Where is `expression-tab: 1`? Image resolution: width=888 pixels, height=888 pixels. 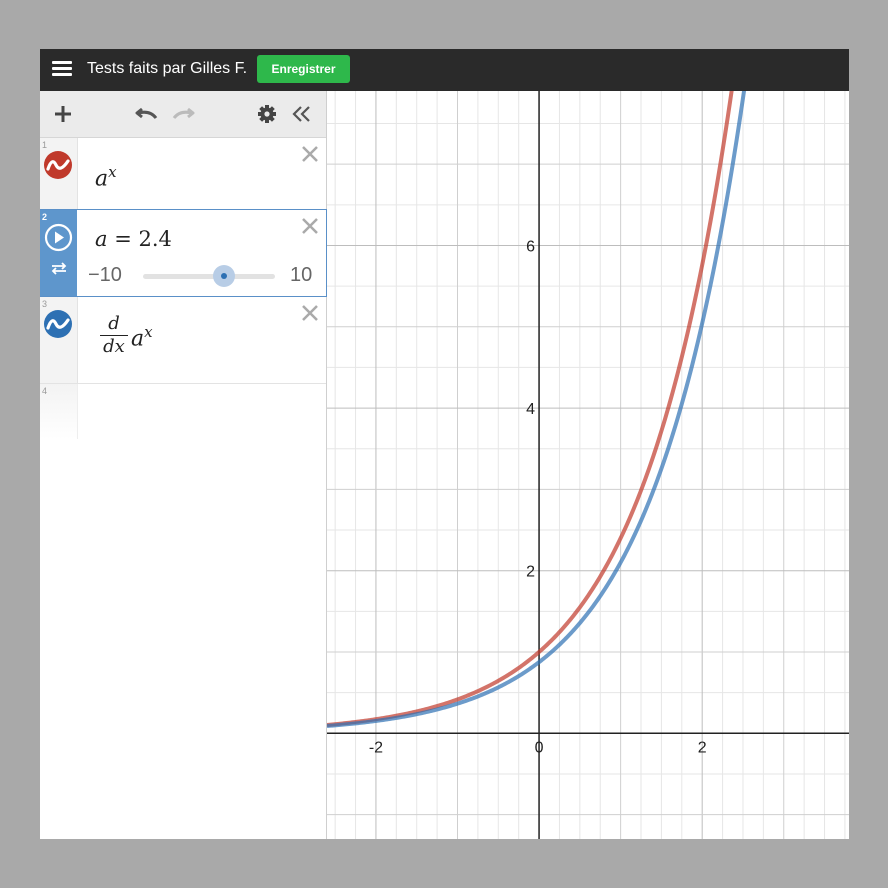 expression-tab: 1 is located at coordinates (59, 173).